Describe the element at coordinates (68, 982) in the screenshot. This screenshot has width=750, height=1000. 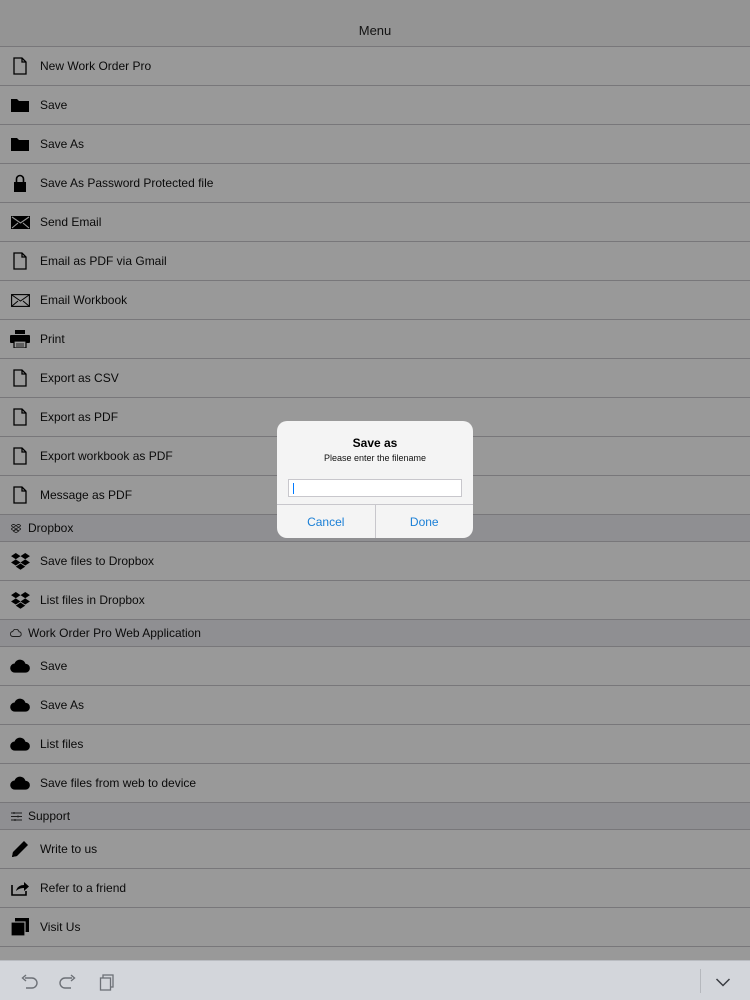
I see `redo-icon` at that location.